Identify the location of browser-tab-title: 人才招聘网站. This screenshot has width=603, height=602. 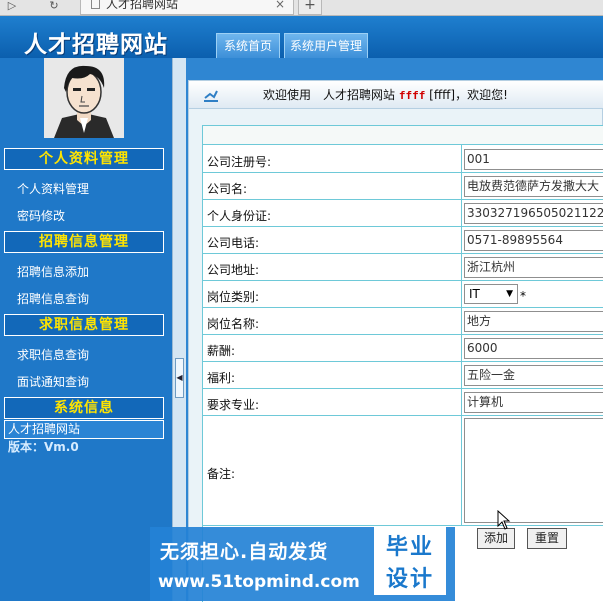
(142, 5).